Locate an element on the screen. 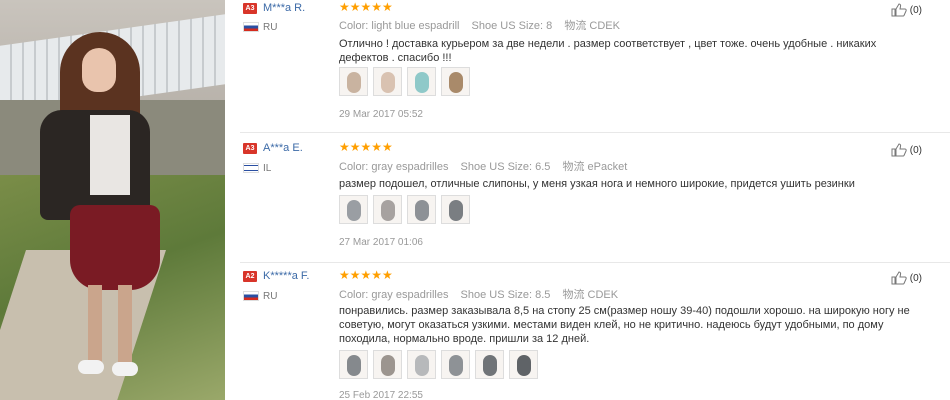 The width and height of the screenshot is (950, 400). photo-person-face is located at coordinates (99, 70).